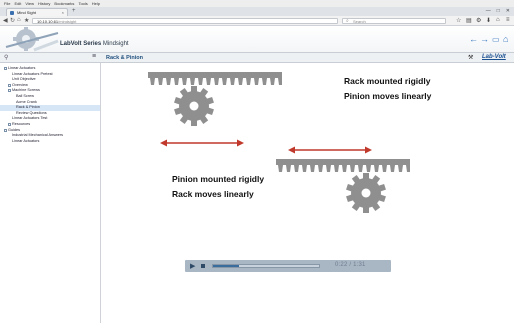 Image resolution: width=514 pixels, height=323 pixels. What do you see at coordinates (192, 266) in the screenshot?
I see `play-icon: ▶` at bounding box center [192, 266].